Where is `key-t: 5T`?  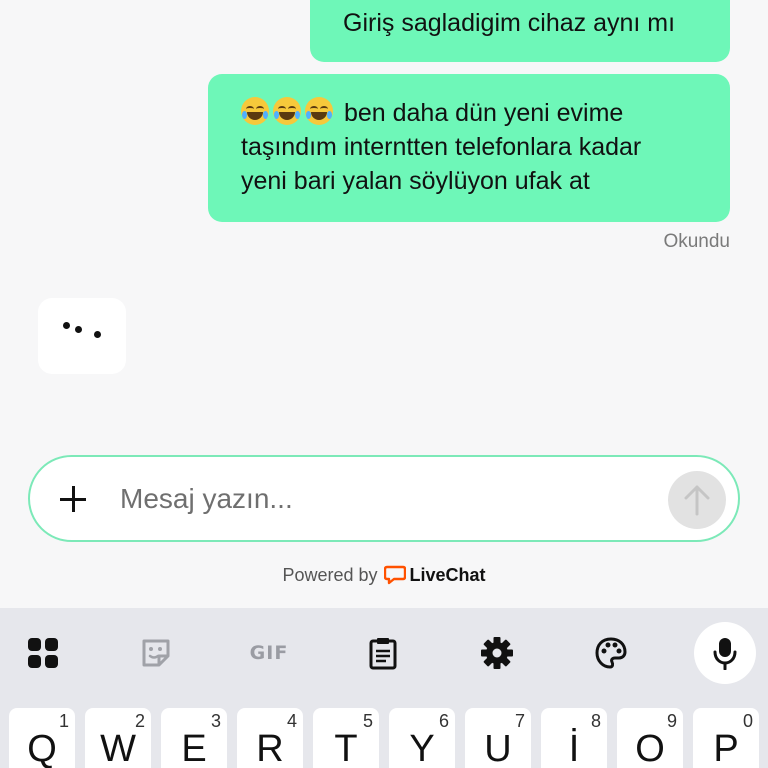 key-t: 5T is located at coordinates (346, 738).